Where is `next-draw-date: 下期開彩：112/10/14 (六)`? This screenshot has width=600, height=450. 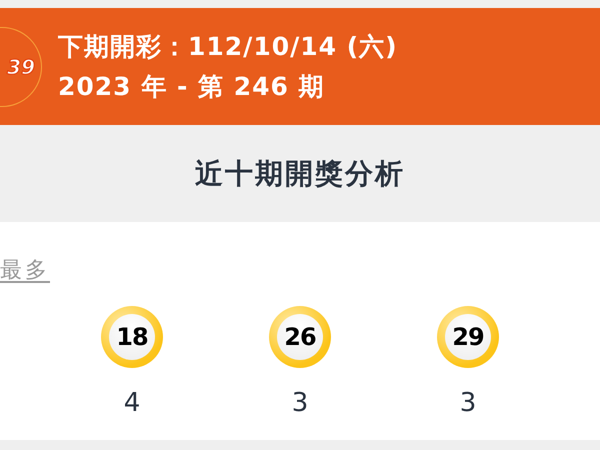
next-draw-date: 下期開彩：112/10/14 (六) is located at coordinates (228, 46).